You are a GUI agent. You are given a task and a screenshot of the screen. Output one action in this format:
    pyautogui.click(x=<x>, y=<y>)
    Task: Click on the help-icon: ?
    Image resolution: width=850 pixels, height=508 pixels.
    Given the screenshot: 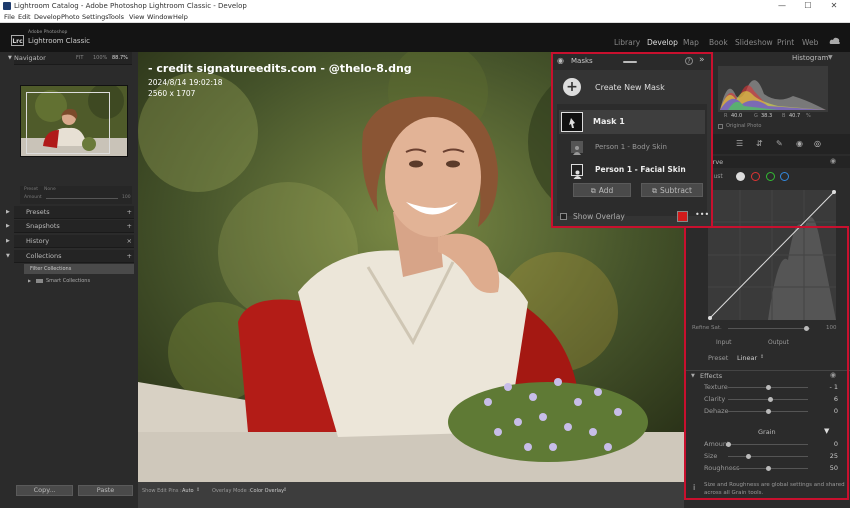 What is the action you would take?
    pyautogui.click(x=689, y=61)
    